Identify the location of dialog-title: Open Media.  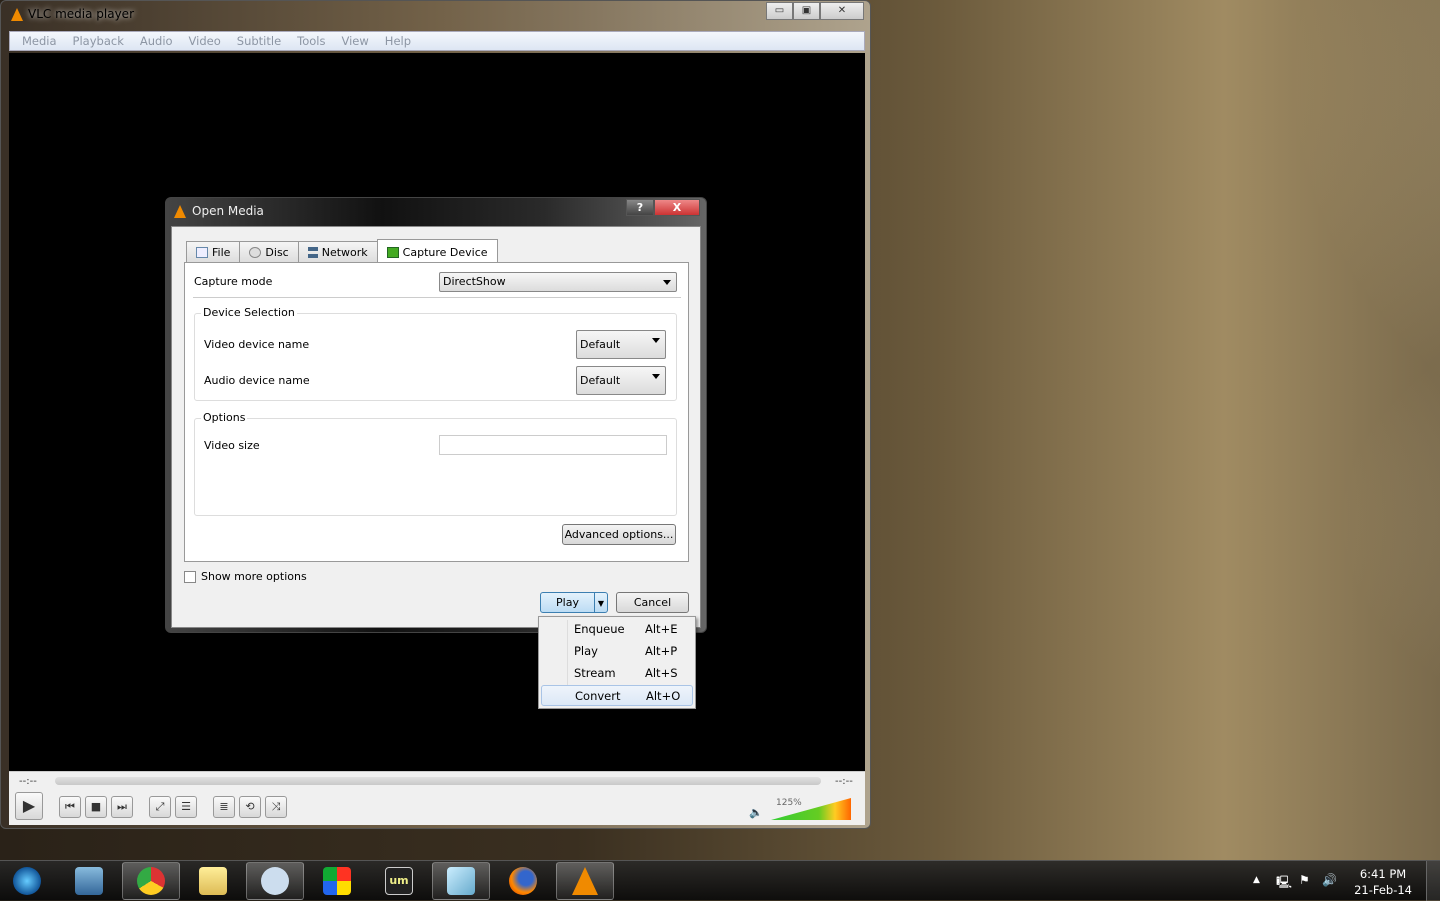
(228, 211).